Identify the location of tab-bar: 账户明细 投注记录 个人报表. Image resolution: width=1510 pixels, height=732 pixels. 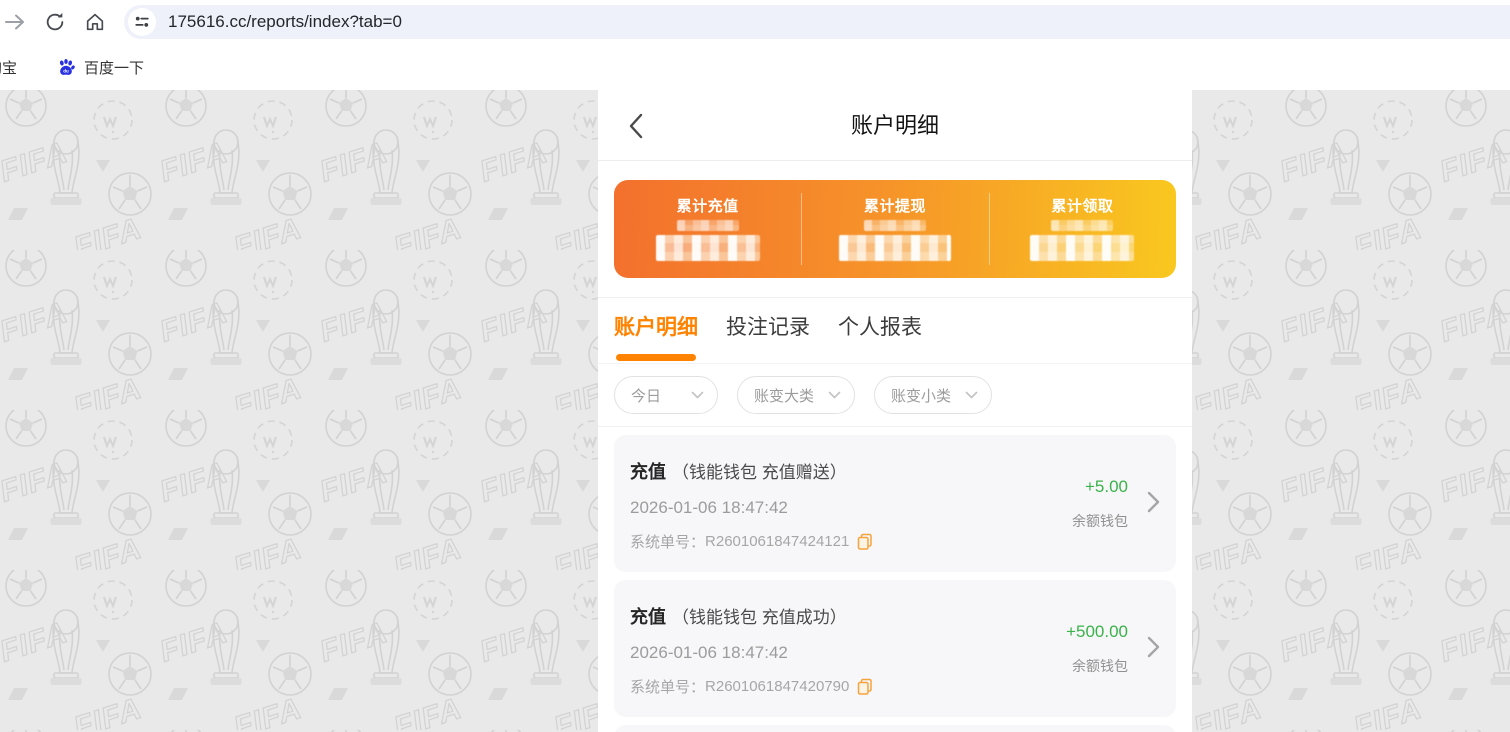
(895, 331).